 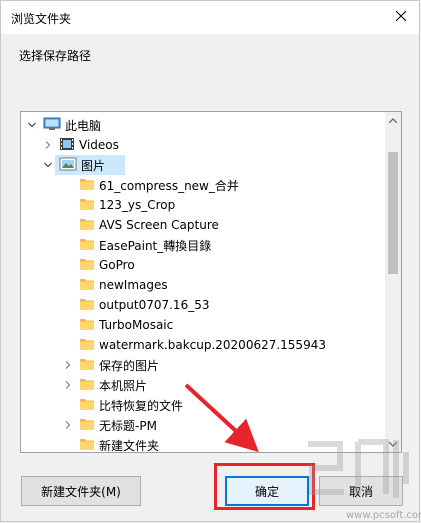 I want to click on close-icon, so click(x=401, y=17).